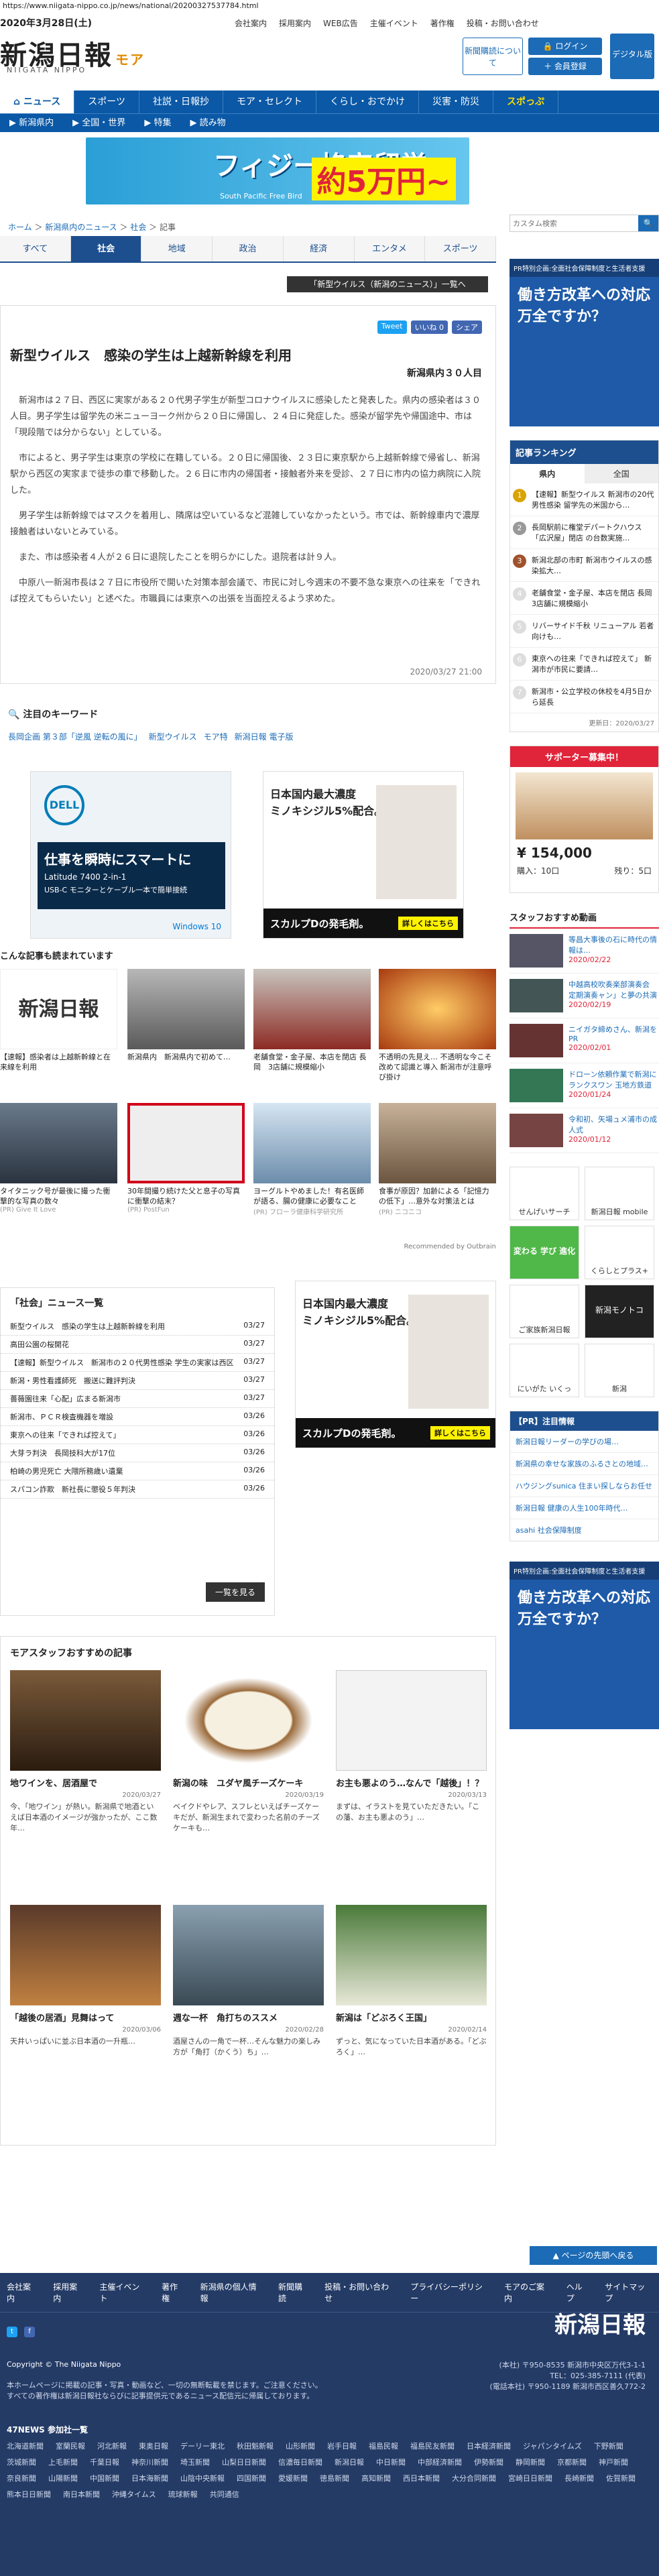 The width and height of the screenshot is (659, 2576). What do you see at coordinates (387, 284) in the screenshot?
I see `topic-link: 「新型ウイルス（新潟のニュース）」一覧へ` at bounding box center [387, 284].